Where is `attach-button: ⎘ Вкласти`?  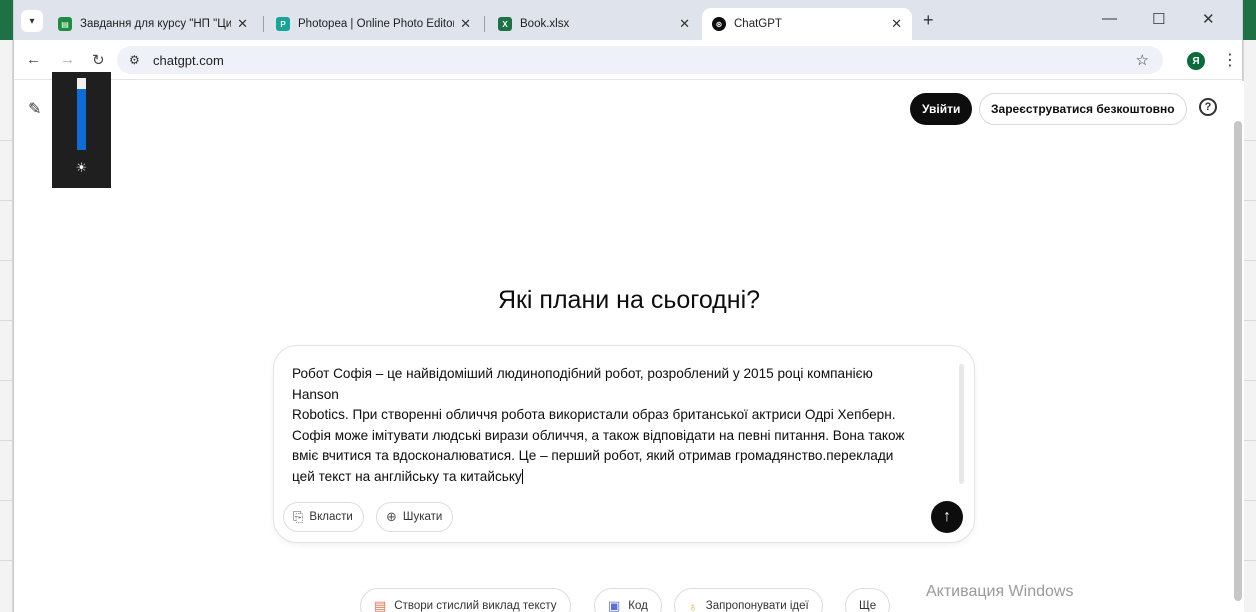
attach-button: ⎘ Вкласти is located at coordinates (323, 517).